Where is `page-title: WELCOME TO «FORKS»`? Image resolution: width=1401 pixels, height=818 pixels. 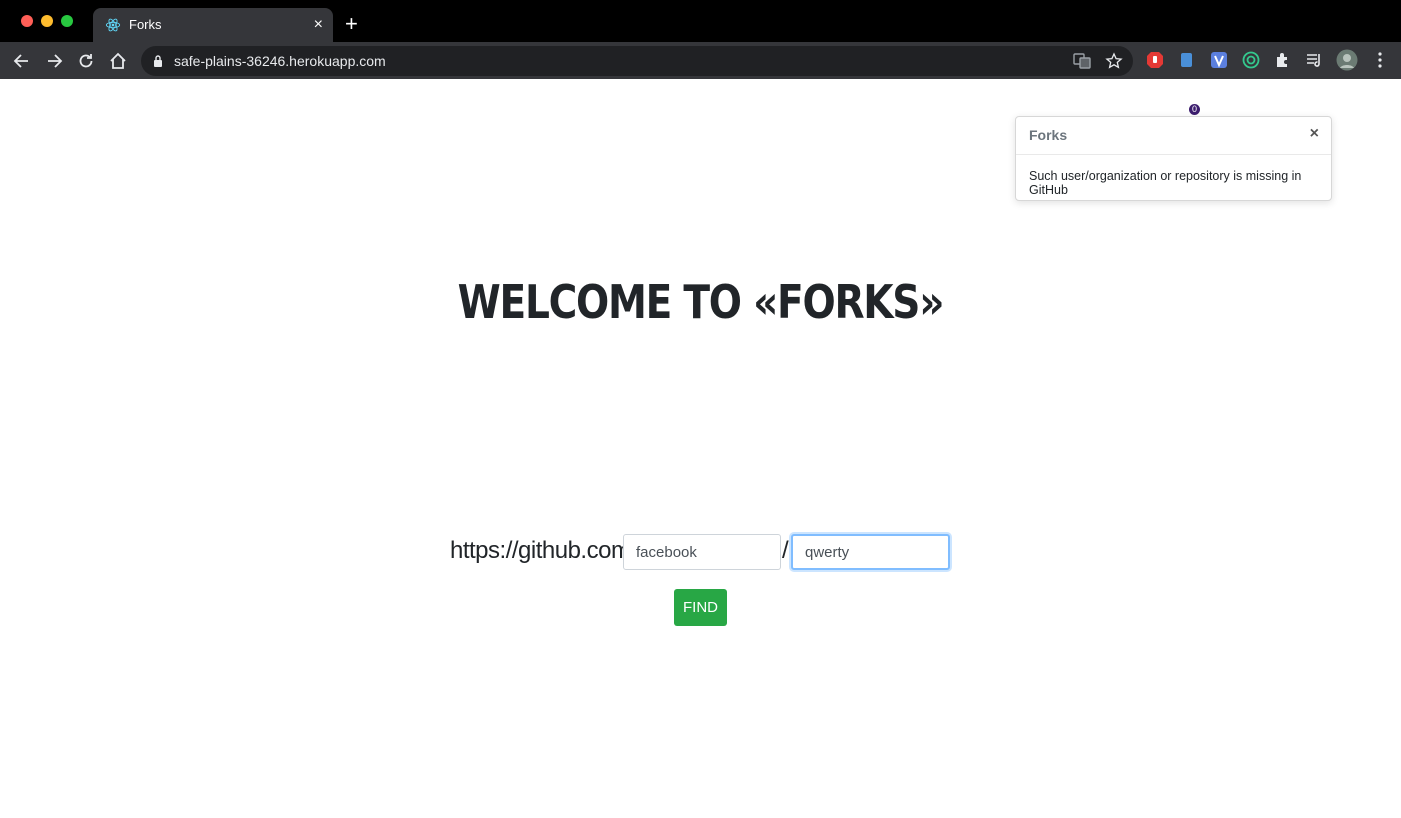 page-title: WELCOME TO «FORKS» is located at coordinates (701, 302).